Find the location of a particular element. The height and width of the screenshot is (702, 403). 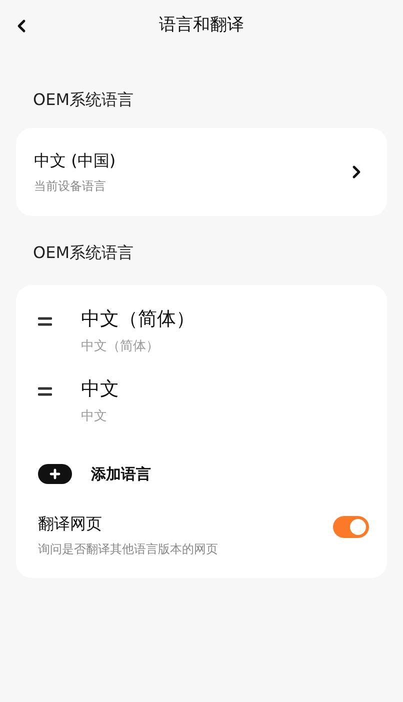

translate-toggle is located at coordinates (351, 527).